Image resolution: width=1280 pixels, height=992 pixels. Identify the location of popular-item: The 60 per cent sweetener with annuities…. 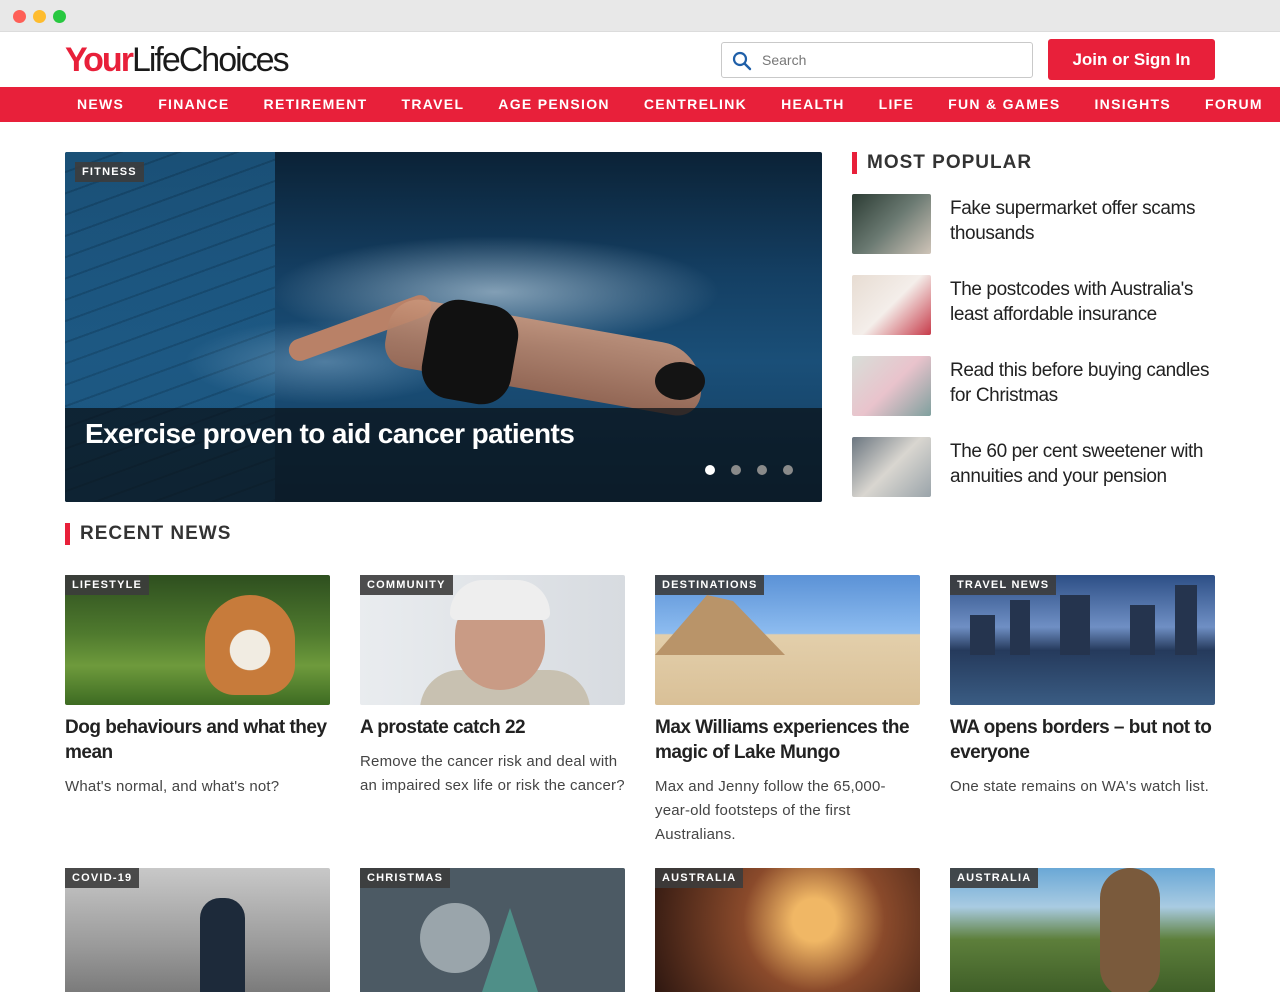
(1033, 467).